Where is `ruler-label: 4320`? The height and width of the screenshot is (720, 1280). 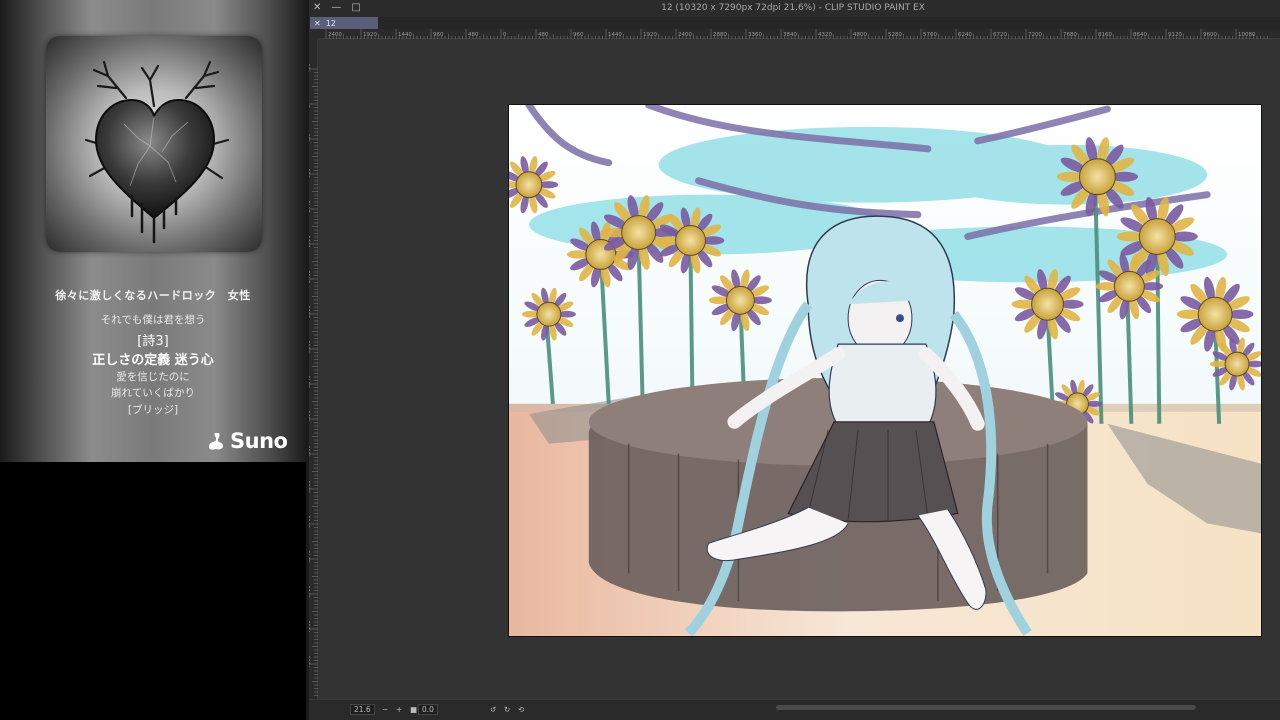 ruler-label: 4320 is located at coordinates (825, 35).